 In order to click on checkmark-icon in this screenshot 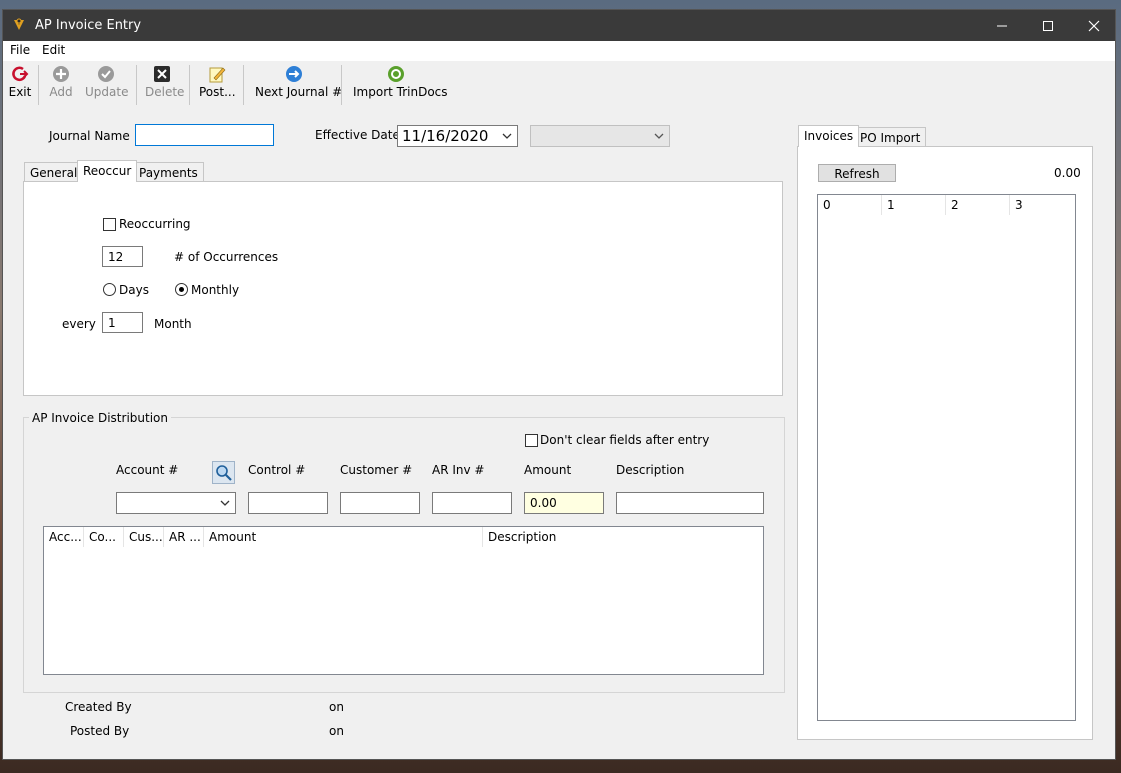, I will do `click(106, 74)`.